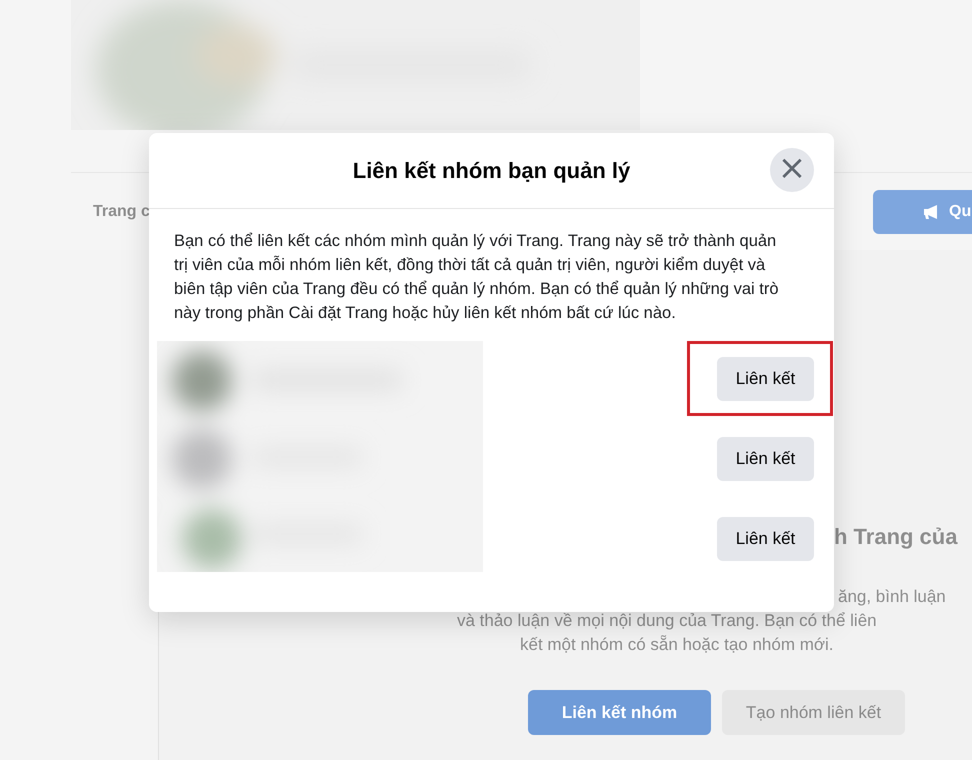 The height and width of the screenshot is (760, 972). What do you see at coordinates (892, 597) in the screenshot?
I see `section-text: ăng, bình luận` at bounding box center [892, 597].